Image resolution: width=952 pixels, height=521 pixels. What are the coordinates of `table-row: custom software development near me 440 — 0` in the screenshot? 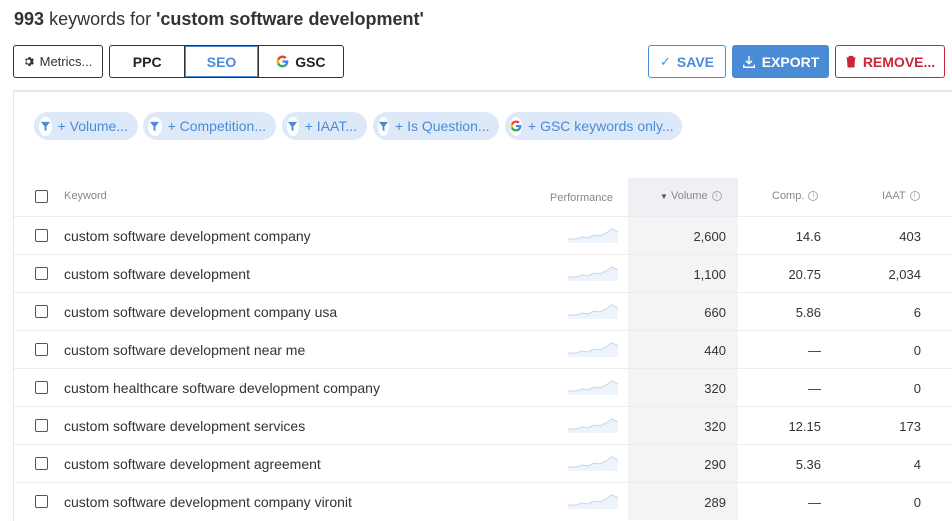 It's located at (483, 349).